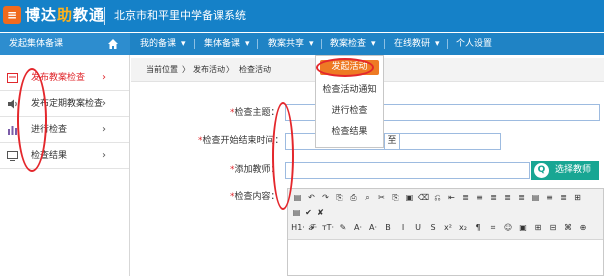  What do you see at coordinates (113, 44) in the screenshot?
I see `home-icon` at bounding box center [113, 44].